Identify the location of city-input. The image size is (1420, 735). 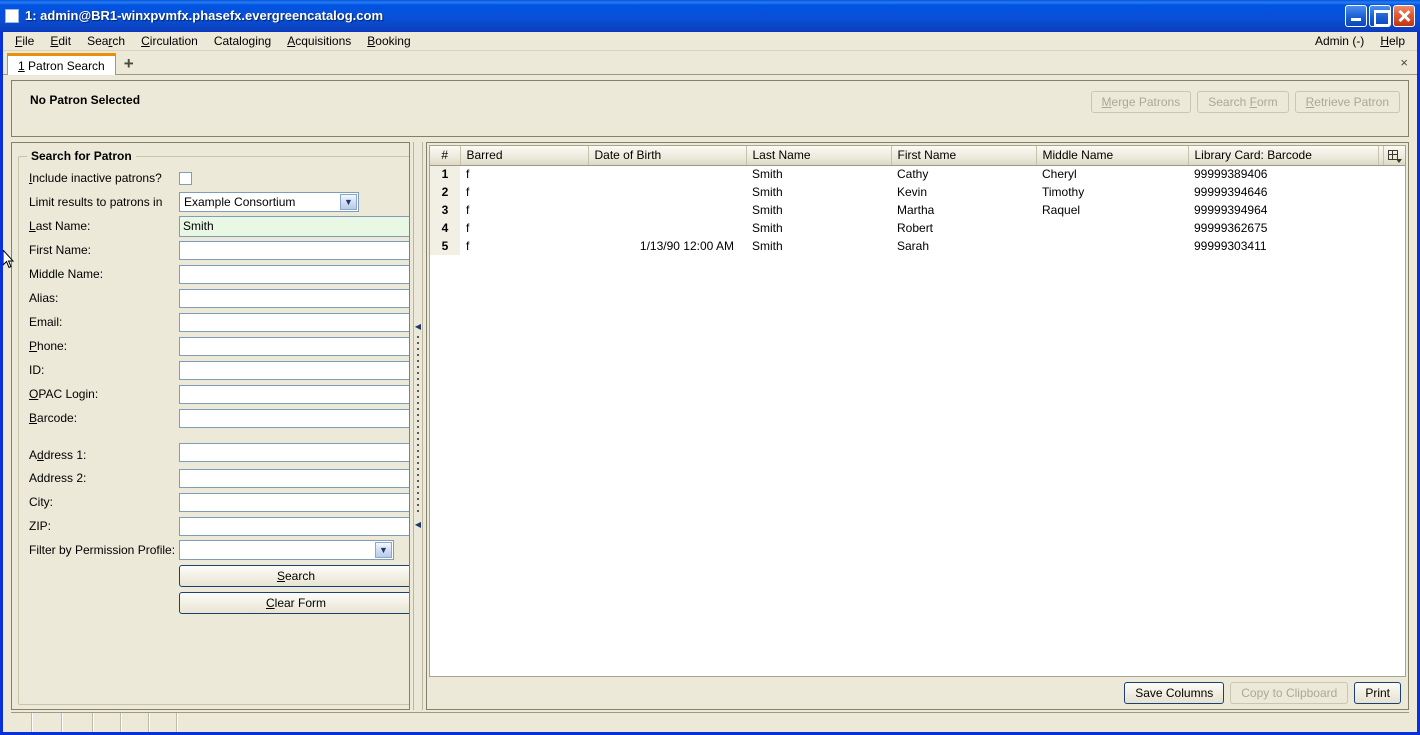
(294, 502).